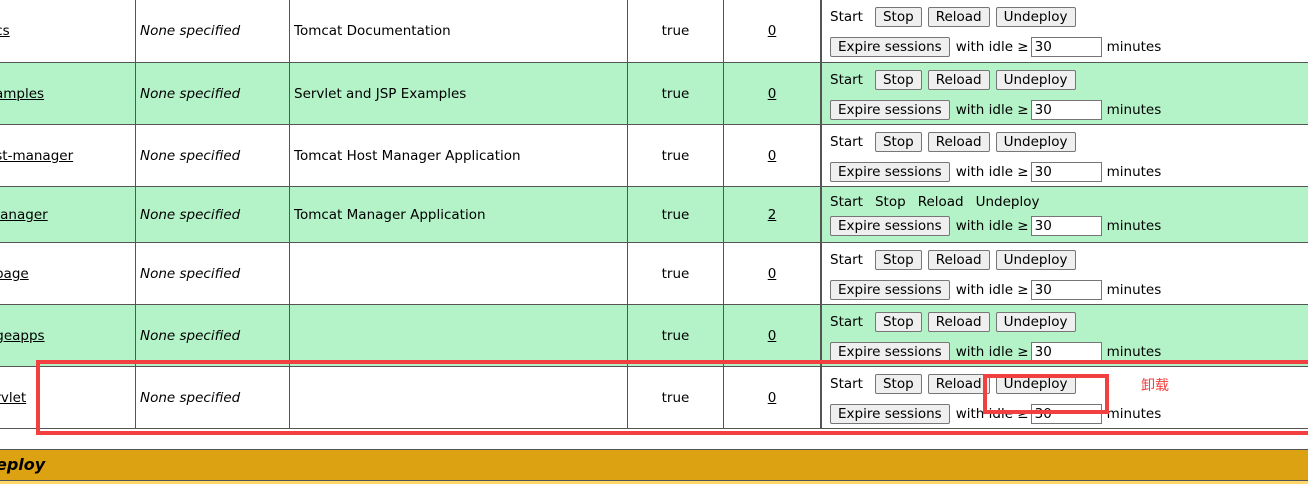 Image resolution: width=1308 pixels, height=484 pixels. What do you see at coordinates (654, 465) in the screenshot?
I see `deploy-section-header: eploy` at bounding box center [654, 465].